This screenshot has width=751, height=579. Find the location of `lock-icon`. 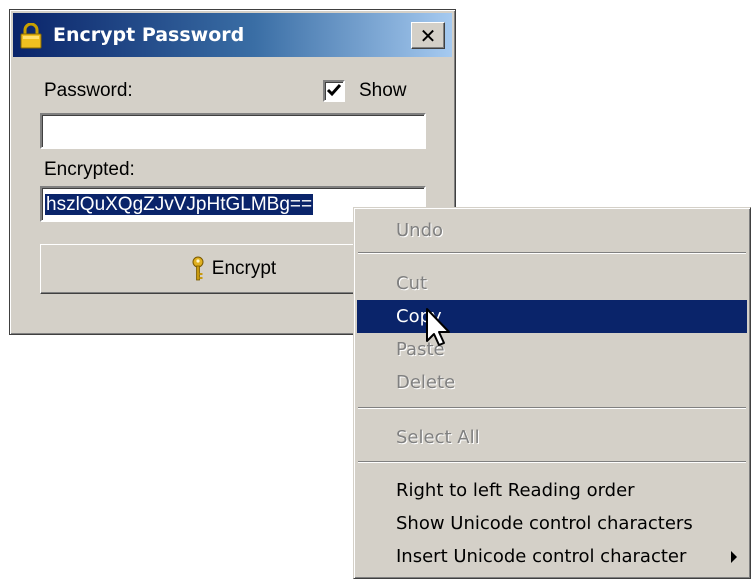

lock-icon is located at coordinates (31, 36).